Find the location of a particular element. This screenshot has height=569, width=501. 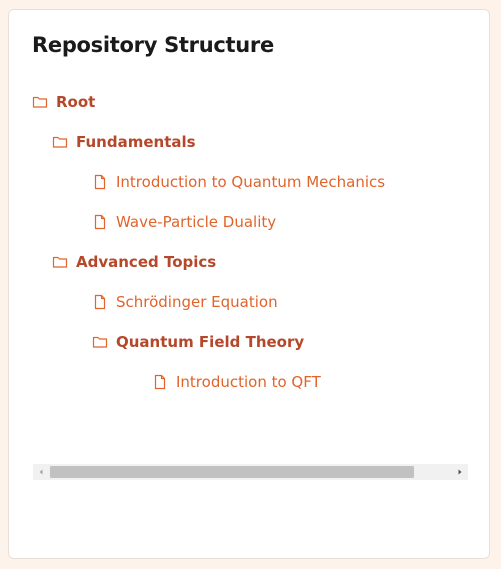

tree-item-label: Wave-Particle Duality is located at coordinates (196, 222).